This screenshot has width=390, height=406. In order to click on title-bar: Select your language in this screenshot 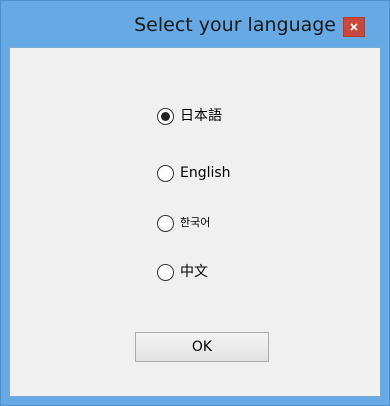, I will do `click(195, 23)`.